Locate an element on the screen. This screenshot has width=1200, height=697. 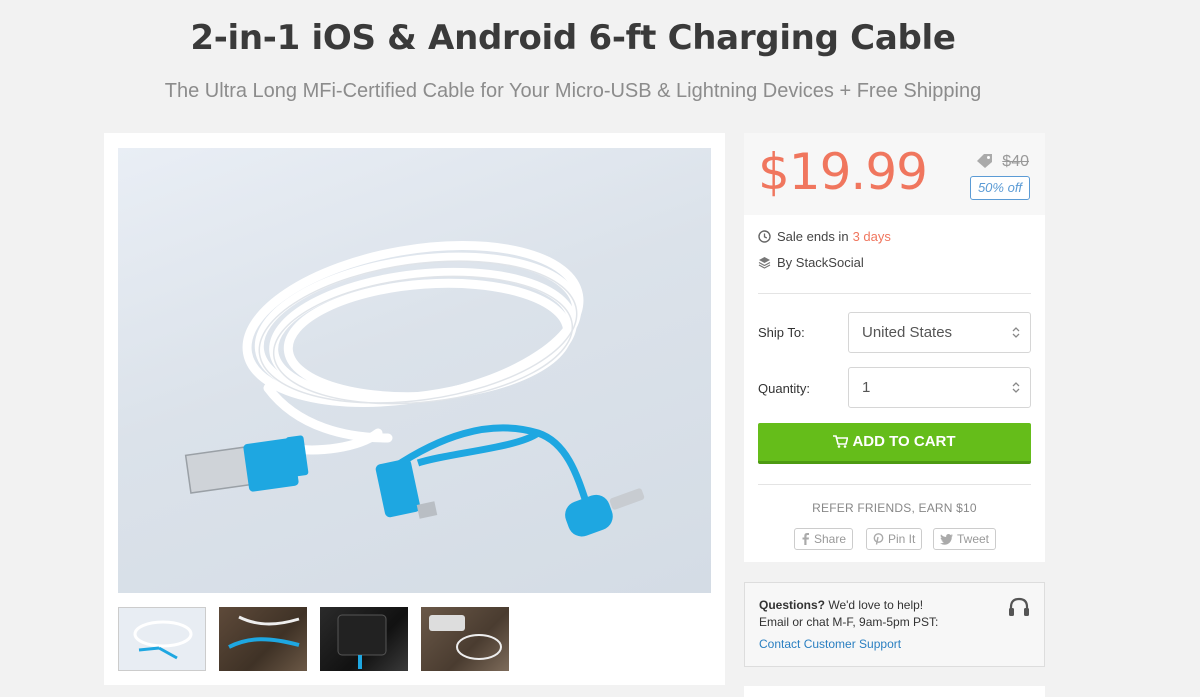
ship-to-value: United States is located at coordinates (907, 332).